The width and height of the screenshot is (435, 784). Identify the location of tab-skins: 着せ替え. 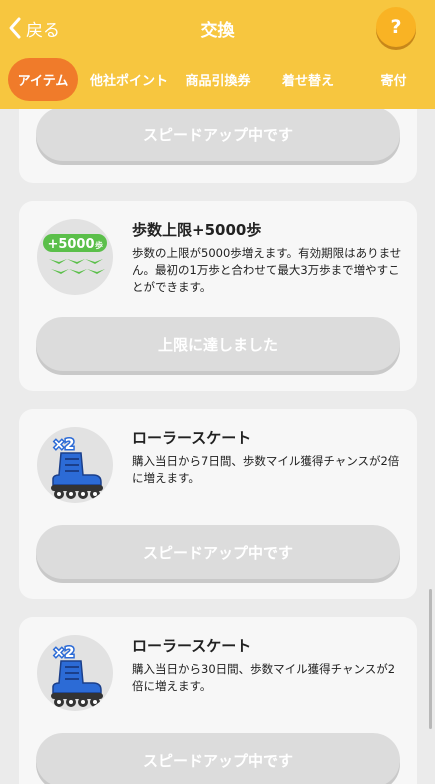
(308, 79).